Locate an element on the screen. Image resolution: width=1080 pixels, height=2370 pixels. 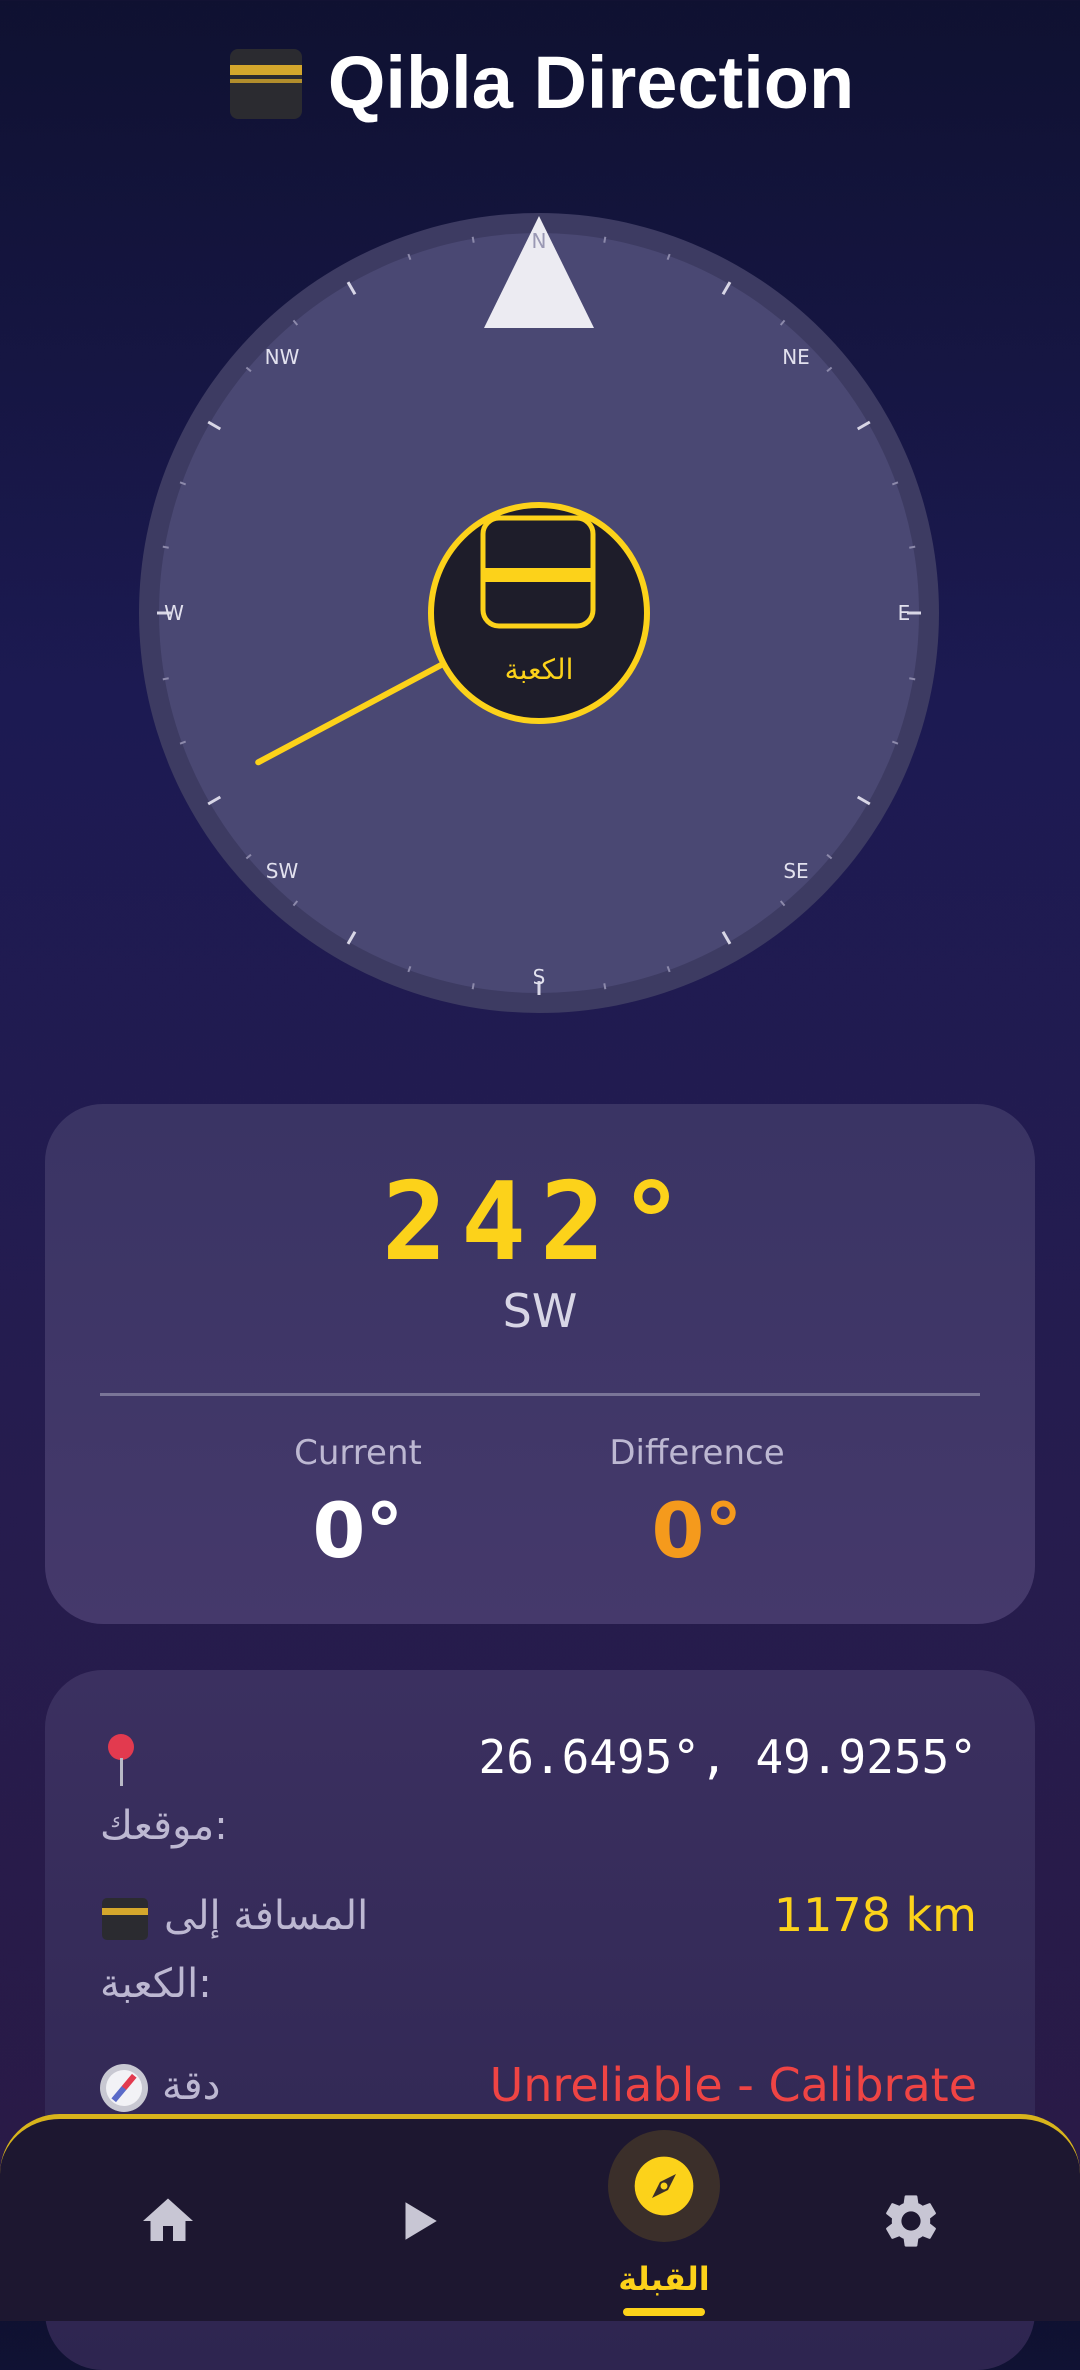
label-n: N is located at coordinates (539, 241).